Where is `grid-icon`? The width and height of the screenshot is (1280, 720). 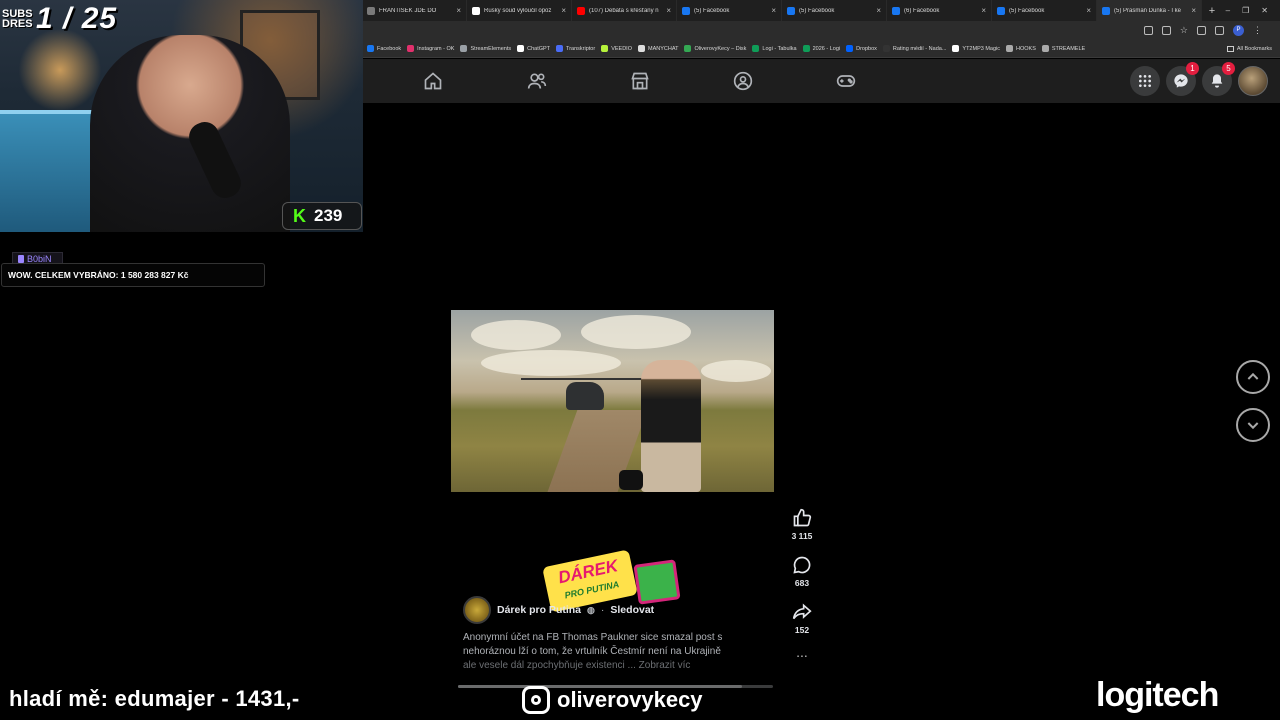 grid-icon is located at coordinates (1145, 81).